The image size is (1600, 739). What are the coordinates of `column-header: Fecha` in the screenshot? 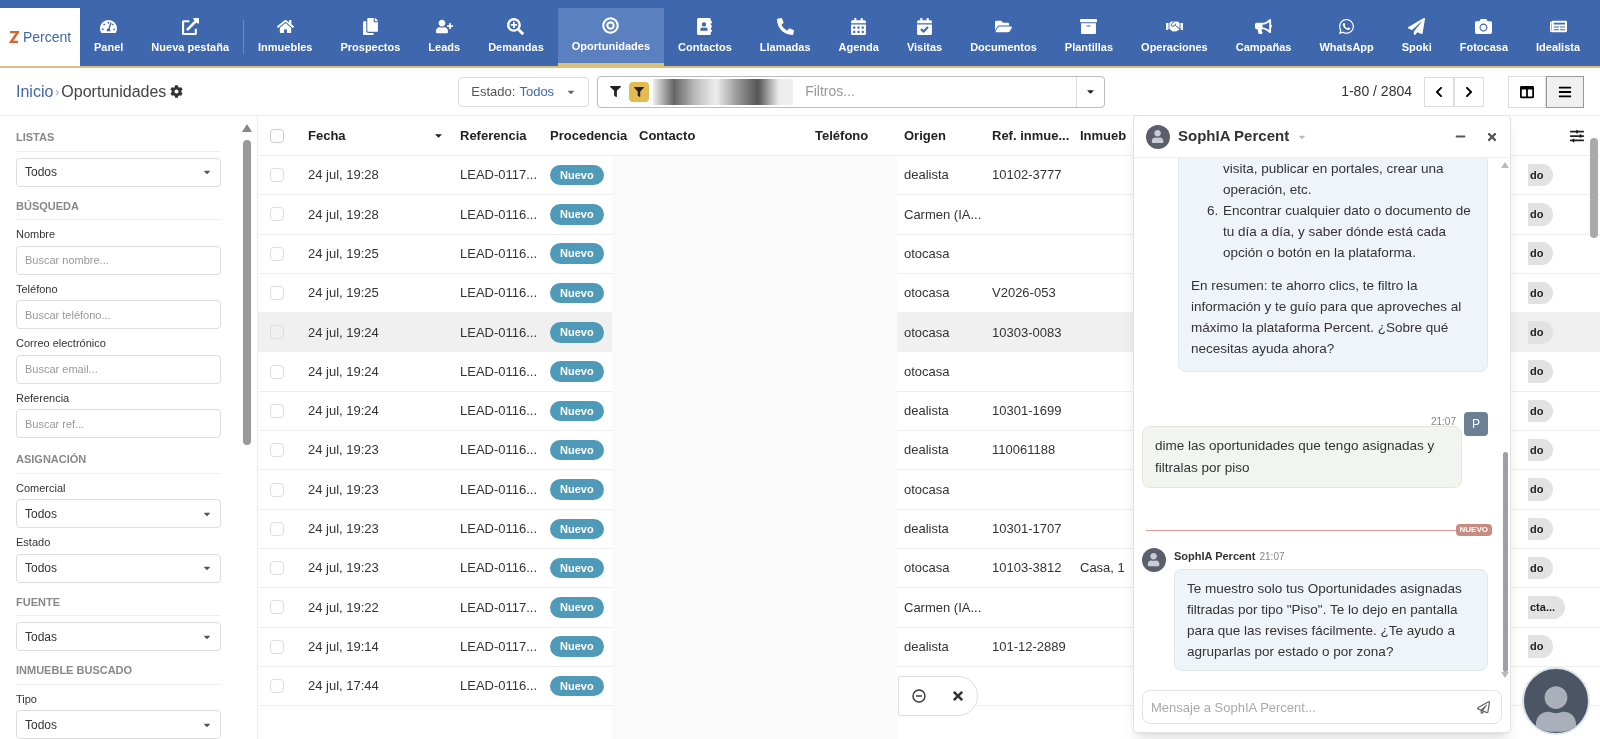 It's located at (327, 135).